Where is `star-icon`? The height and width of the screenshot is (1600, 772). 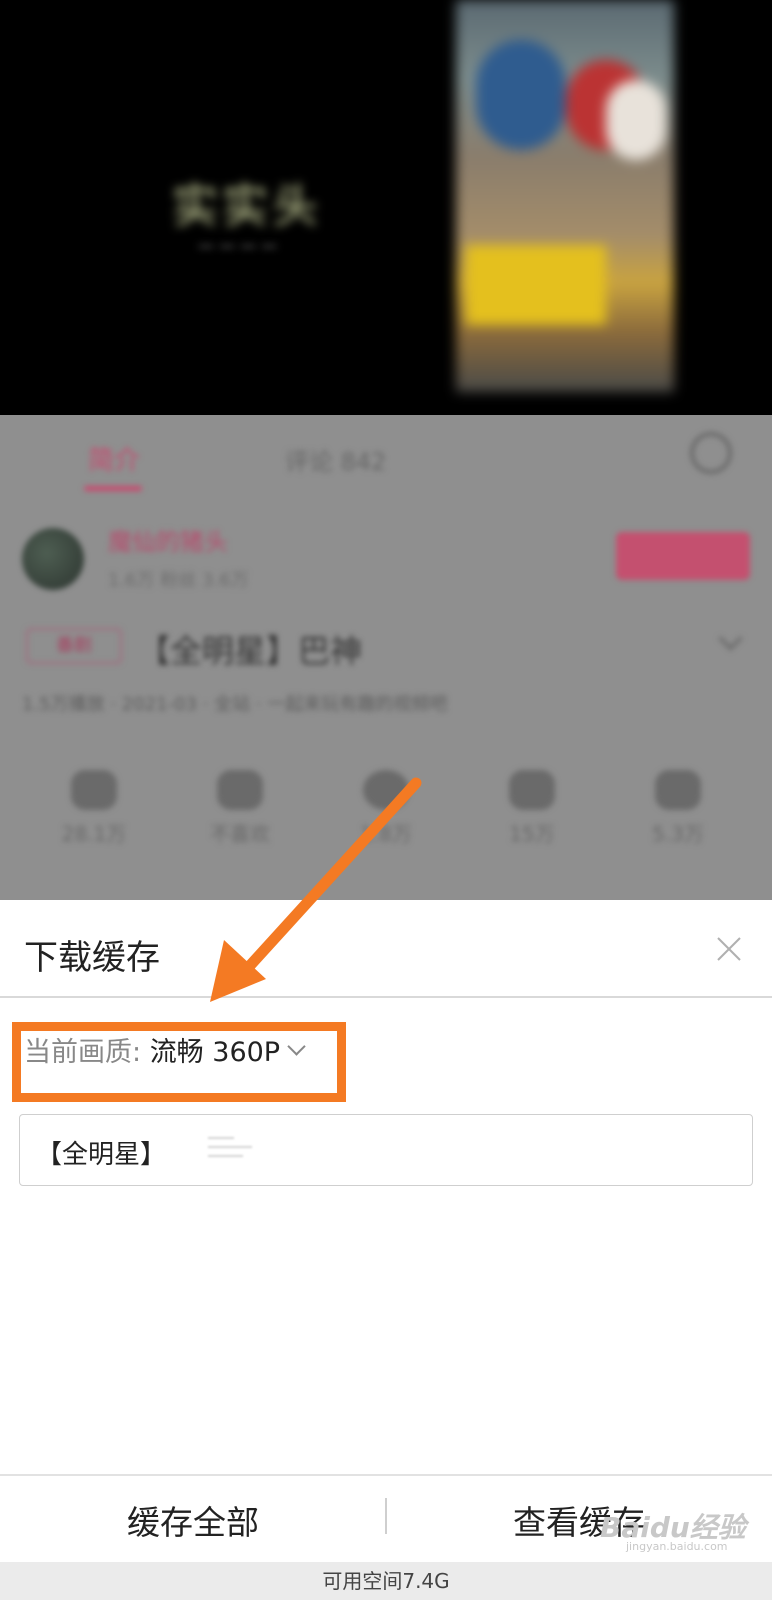
star-icon is located at coordinates (532, 790).